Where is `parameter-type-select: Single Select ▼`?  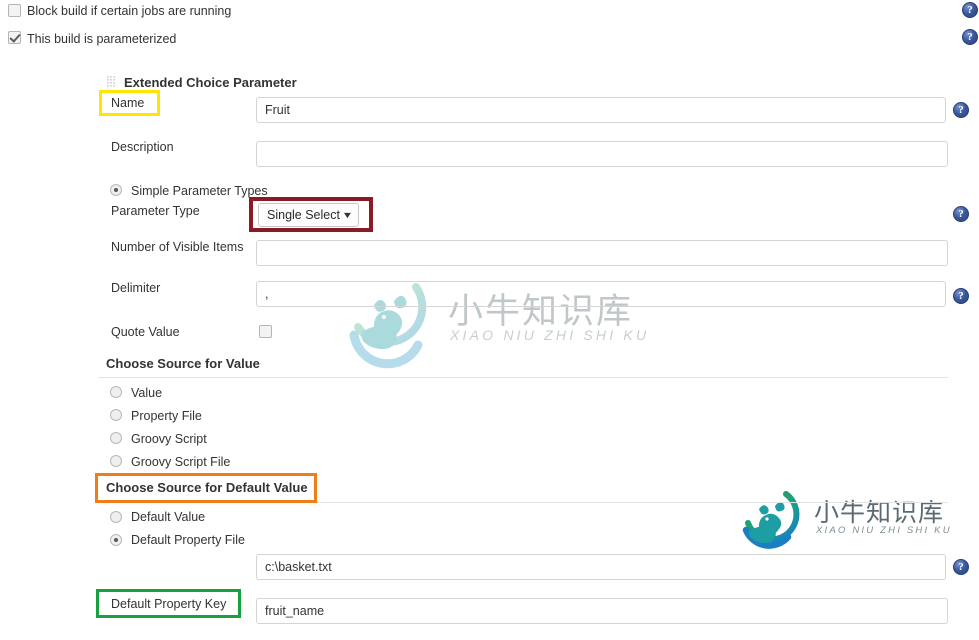 parameter-type-select: Single Select ▼ is located at coordinates (308, 215).